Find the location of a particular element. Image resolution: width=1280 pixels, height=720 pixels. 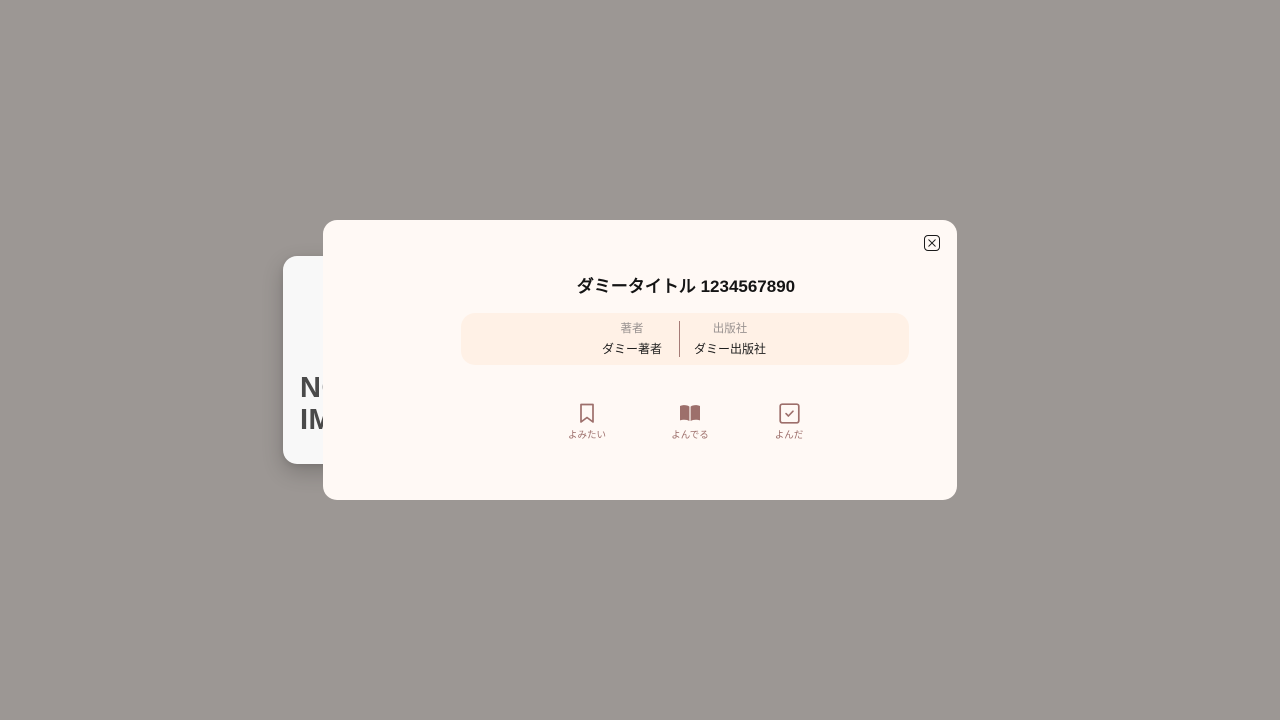

want-to-read-button: よみたい is located at coordinates (587, 422).